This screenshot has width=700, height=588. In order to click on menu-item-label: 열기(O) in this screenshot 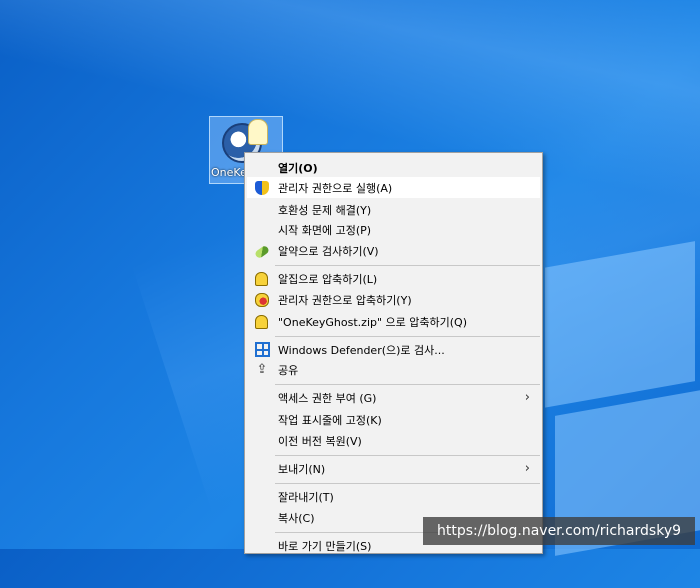, I will do `click(298, 168)`.